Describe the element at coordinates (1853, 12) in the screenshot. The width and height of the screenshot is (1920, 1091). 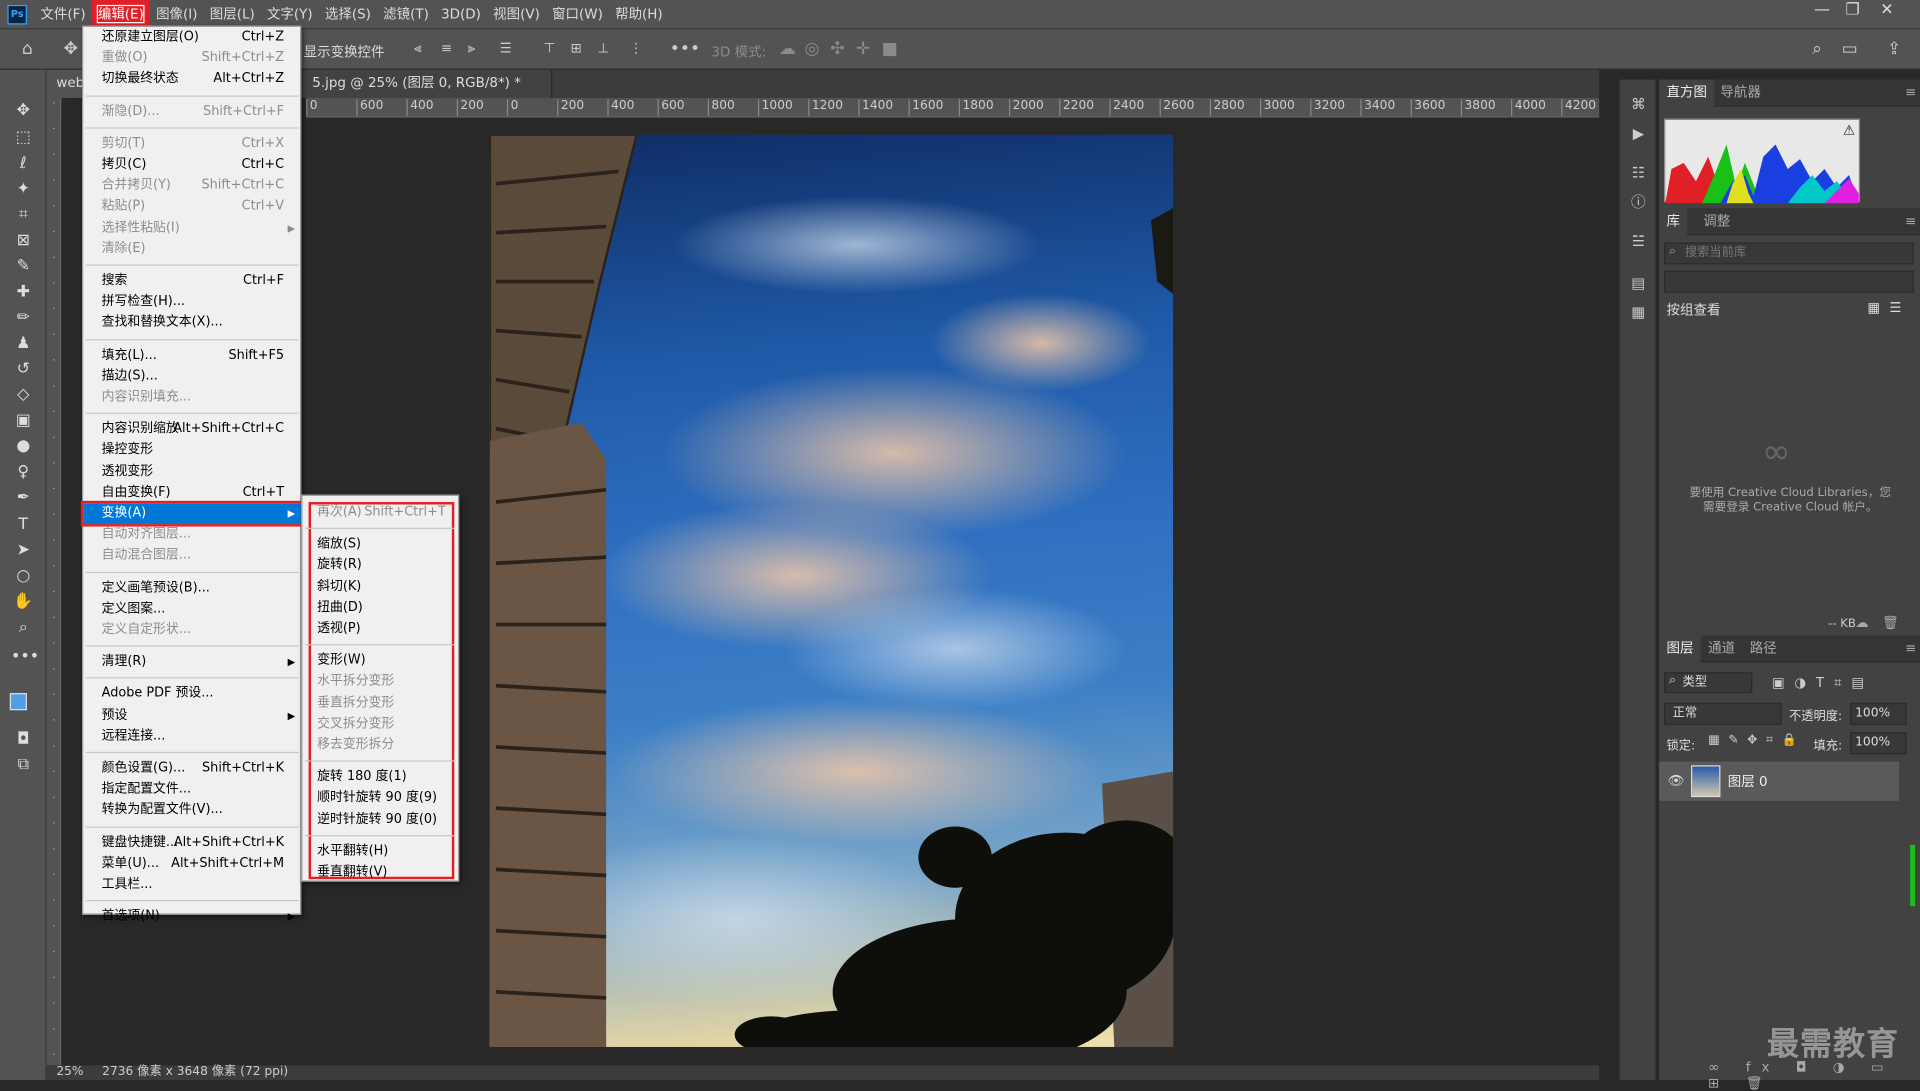
I see `maximize-button: ❐` at that location.